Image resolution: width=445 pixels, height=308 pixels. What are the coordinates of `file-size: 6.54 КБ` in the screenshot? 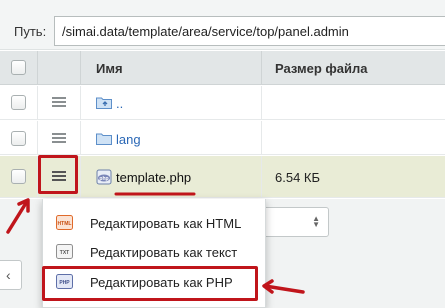 It's located at (298, 177).